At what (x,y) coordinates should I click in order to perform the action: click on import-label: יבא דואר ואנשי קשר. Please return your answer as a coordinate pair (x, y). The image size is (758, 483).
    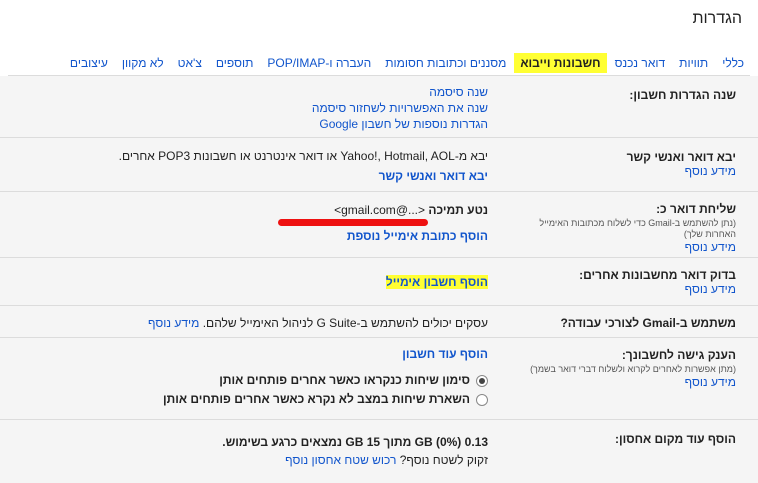
    Looking at the image, I should click on (681, 157).